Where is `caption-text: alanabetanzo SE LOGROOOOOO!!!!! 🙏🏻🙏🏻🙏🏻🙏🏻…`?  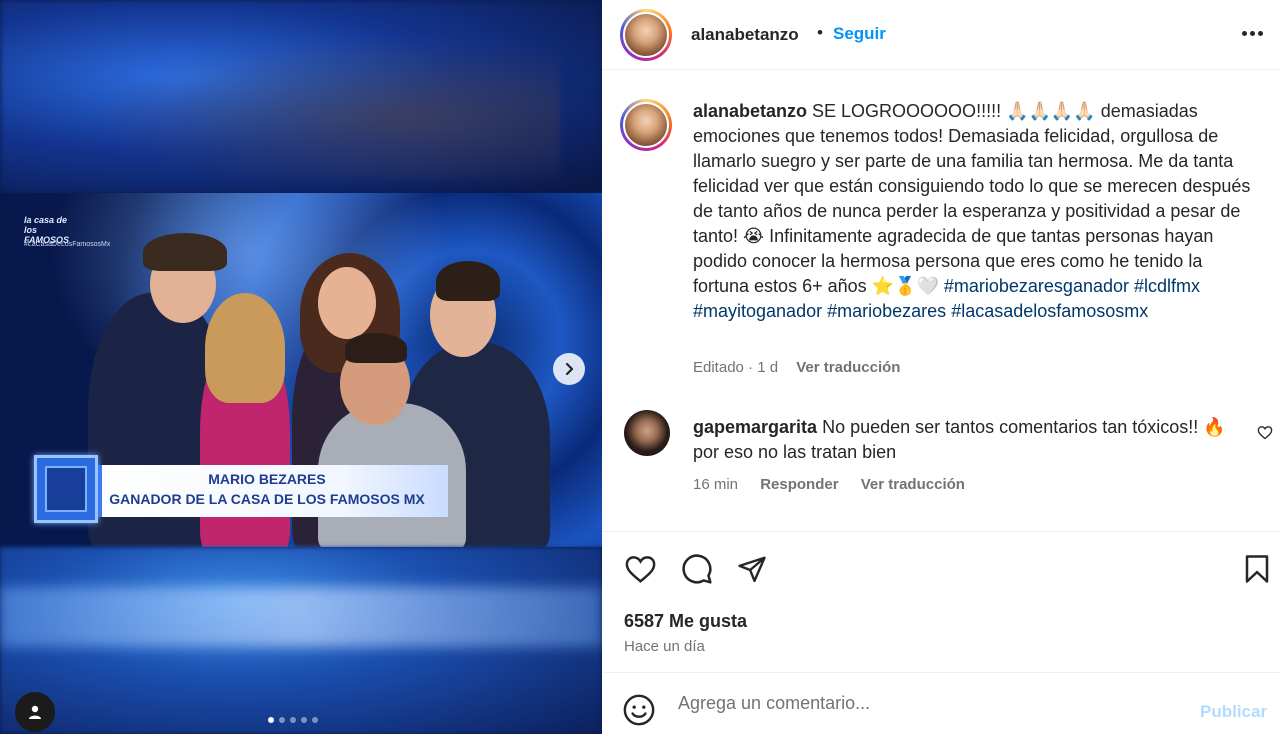
caption-text: alanabetanzo SE LOGROOOOOO!!!!! 🙏🏻🙏🏻🙏🏻🙏🏻… is located at coordinates (978, 211).